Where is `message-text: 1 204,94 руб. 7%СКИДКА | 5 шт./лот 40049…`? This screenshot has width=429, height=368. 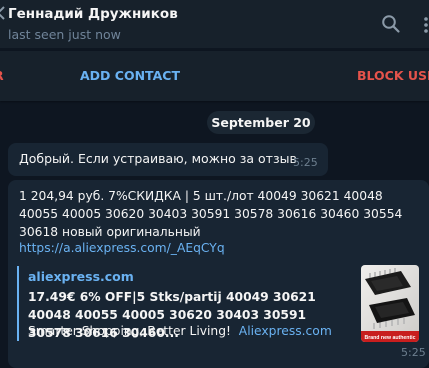 message-text: 1 204,94 руб. 7%СКИДКА | 5 шт./лот 40049… is located at coordinates (211, 214).